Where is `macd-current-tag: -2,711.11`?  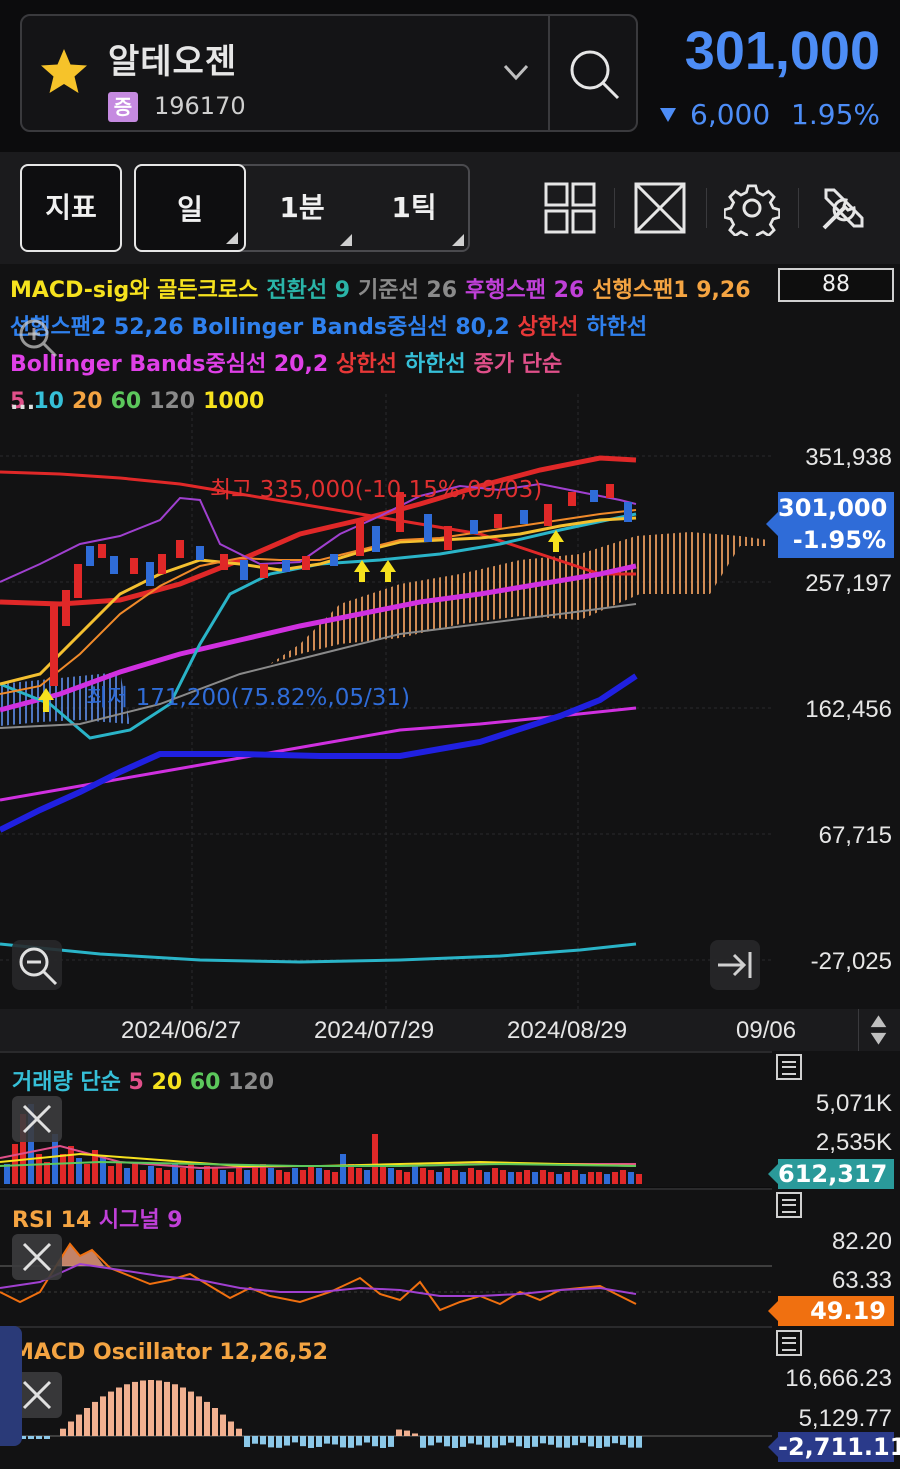 macd-current-tag: -2,711.11 is located at coordinates (834, 1447).